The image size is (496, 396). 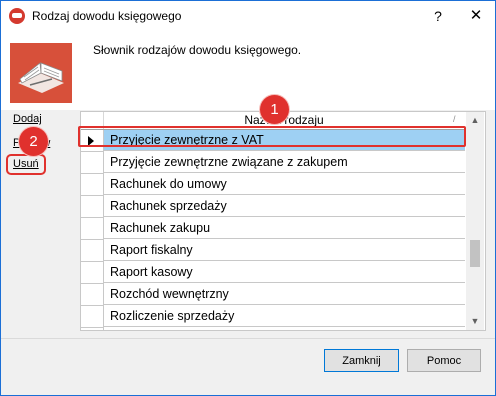 What do you see at coordinates (107, 16) in the screenshot?
I see `window-title: Rodzaj dowodu księgowego` at bounding box center [107, 16].